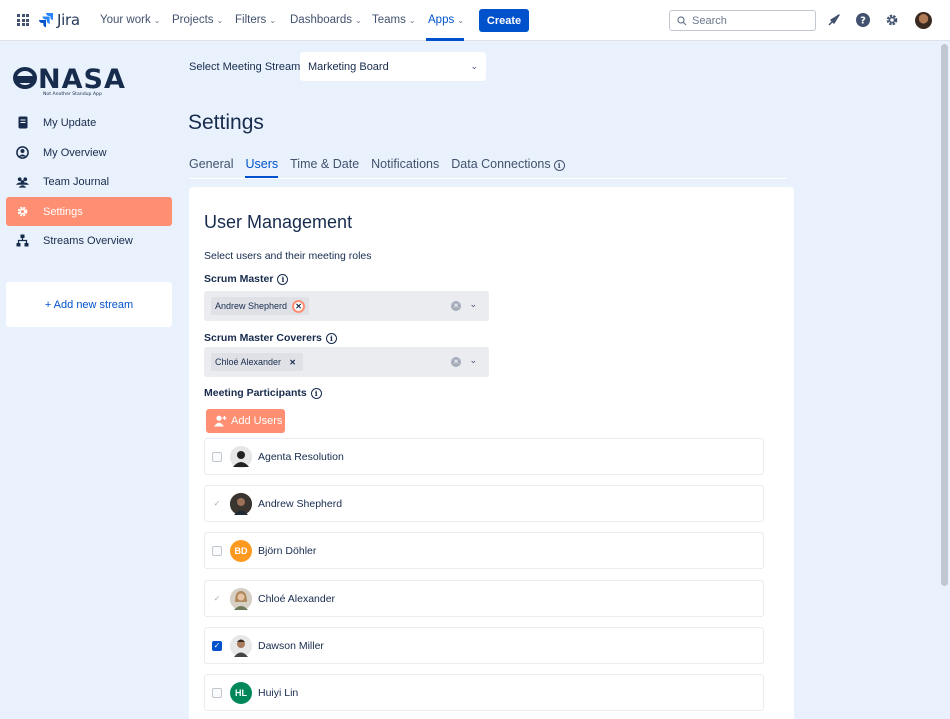 The height and width of the screenshot is (719, 950). What do you see at coordinates (251, 20) in the screenshot?
I see `nav-label: Filters` at bounding box center [251, 20].